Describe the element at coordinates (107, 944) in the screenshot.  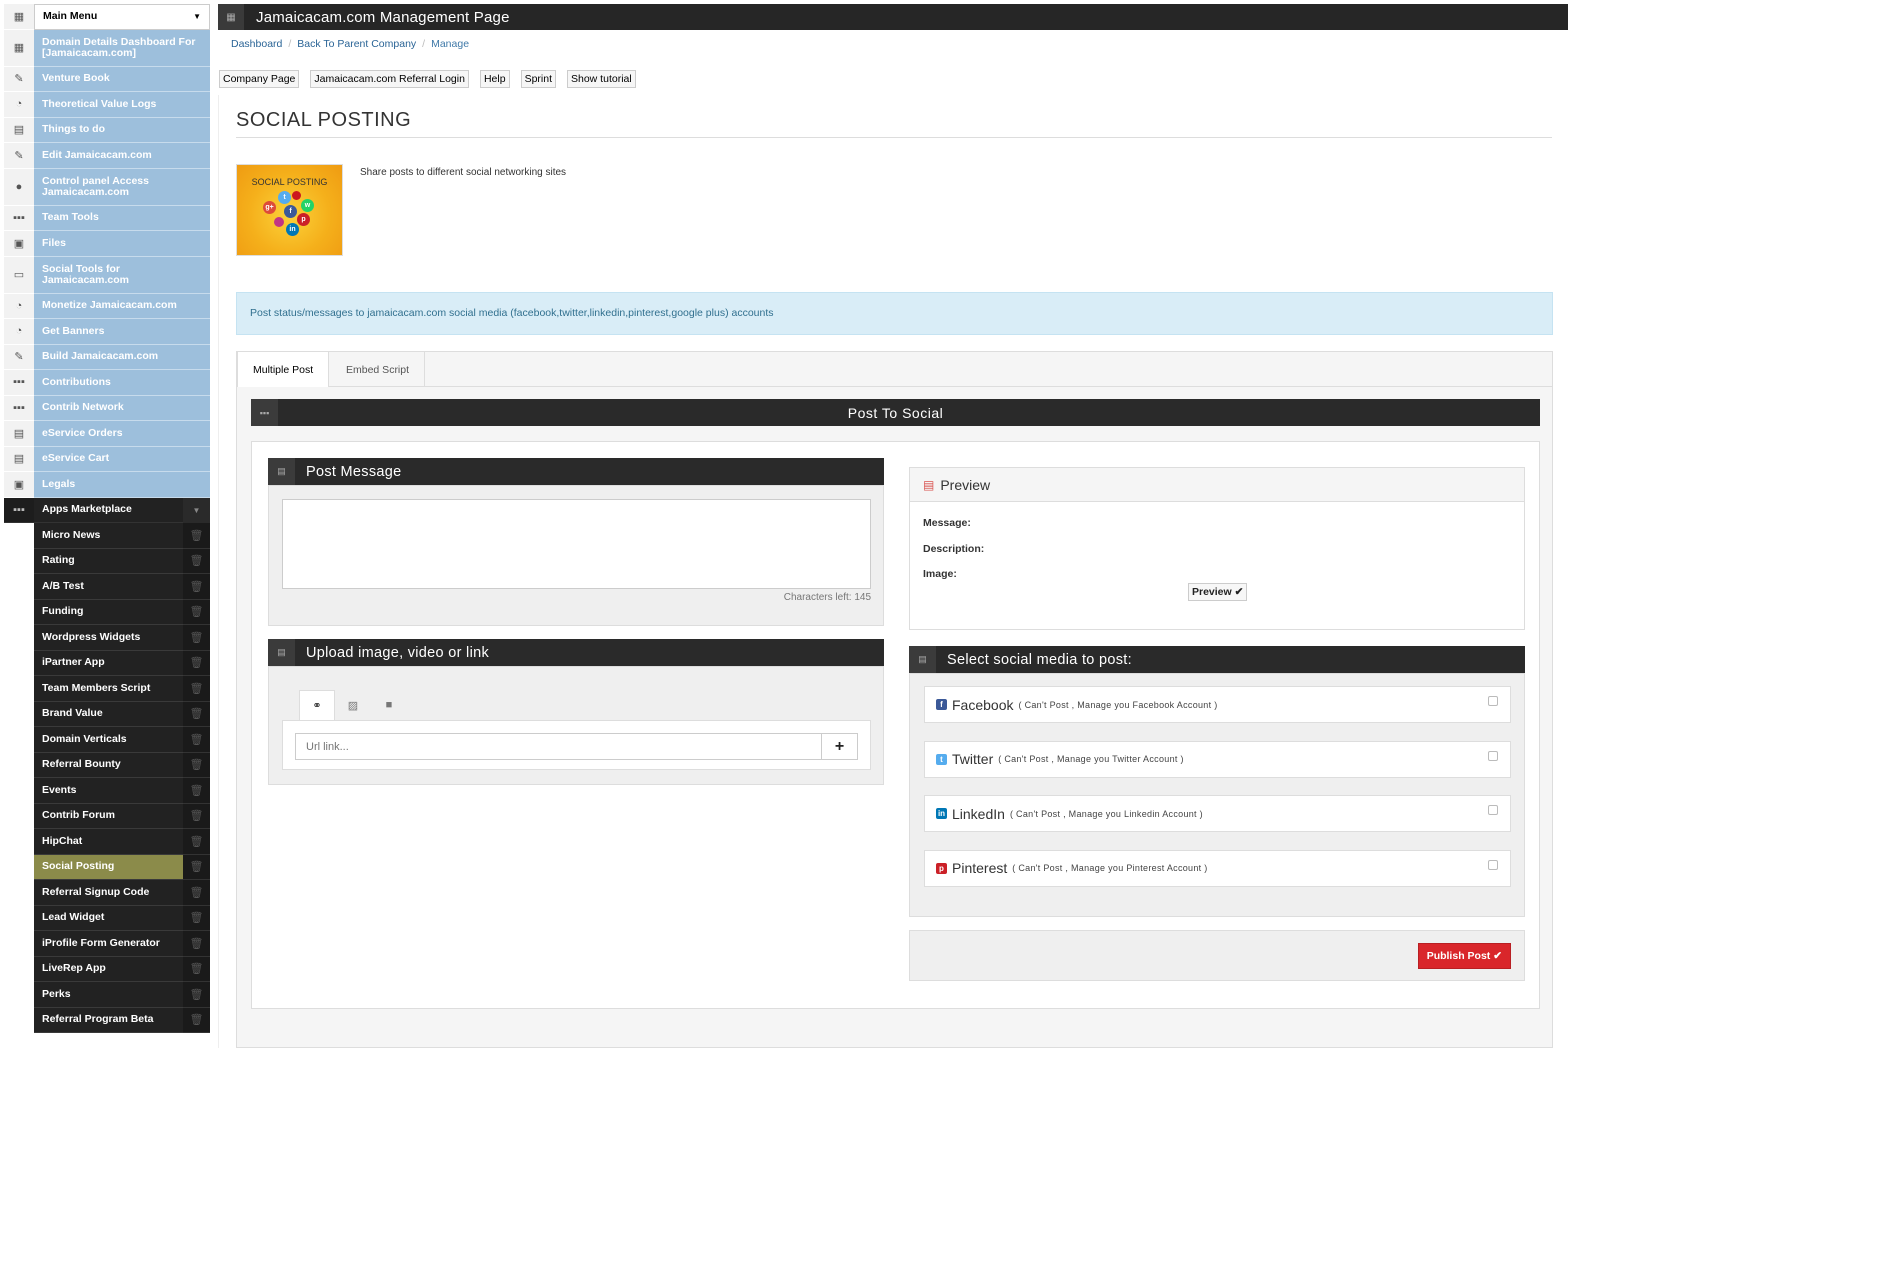
I see `app-item: iProfile Form Generator 🗑` at that location.